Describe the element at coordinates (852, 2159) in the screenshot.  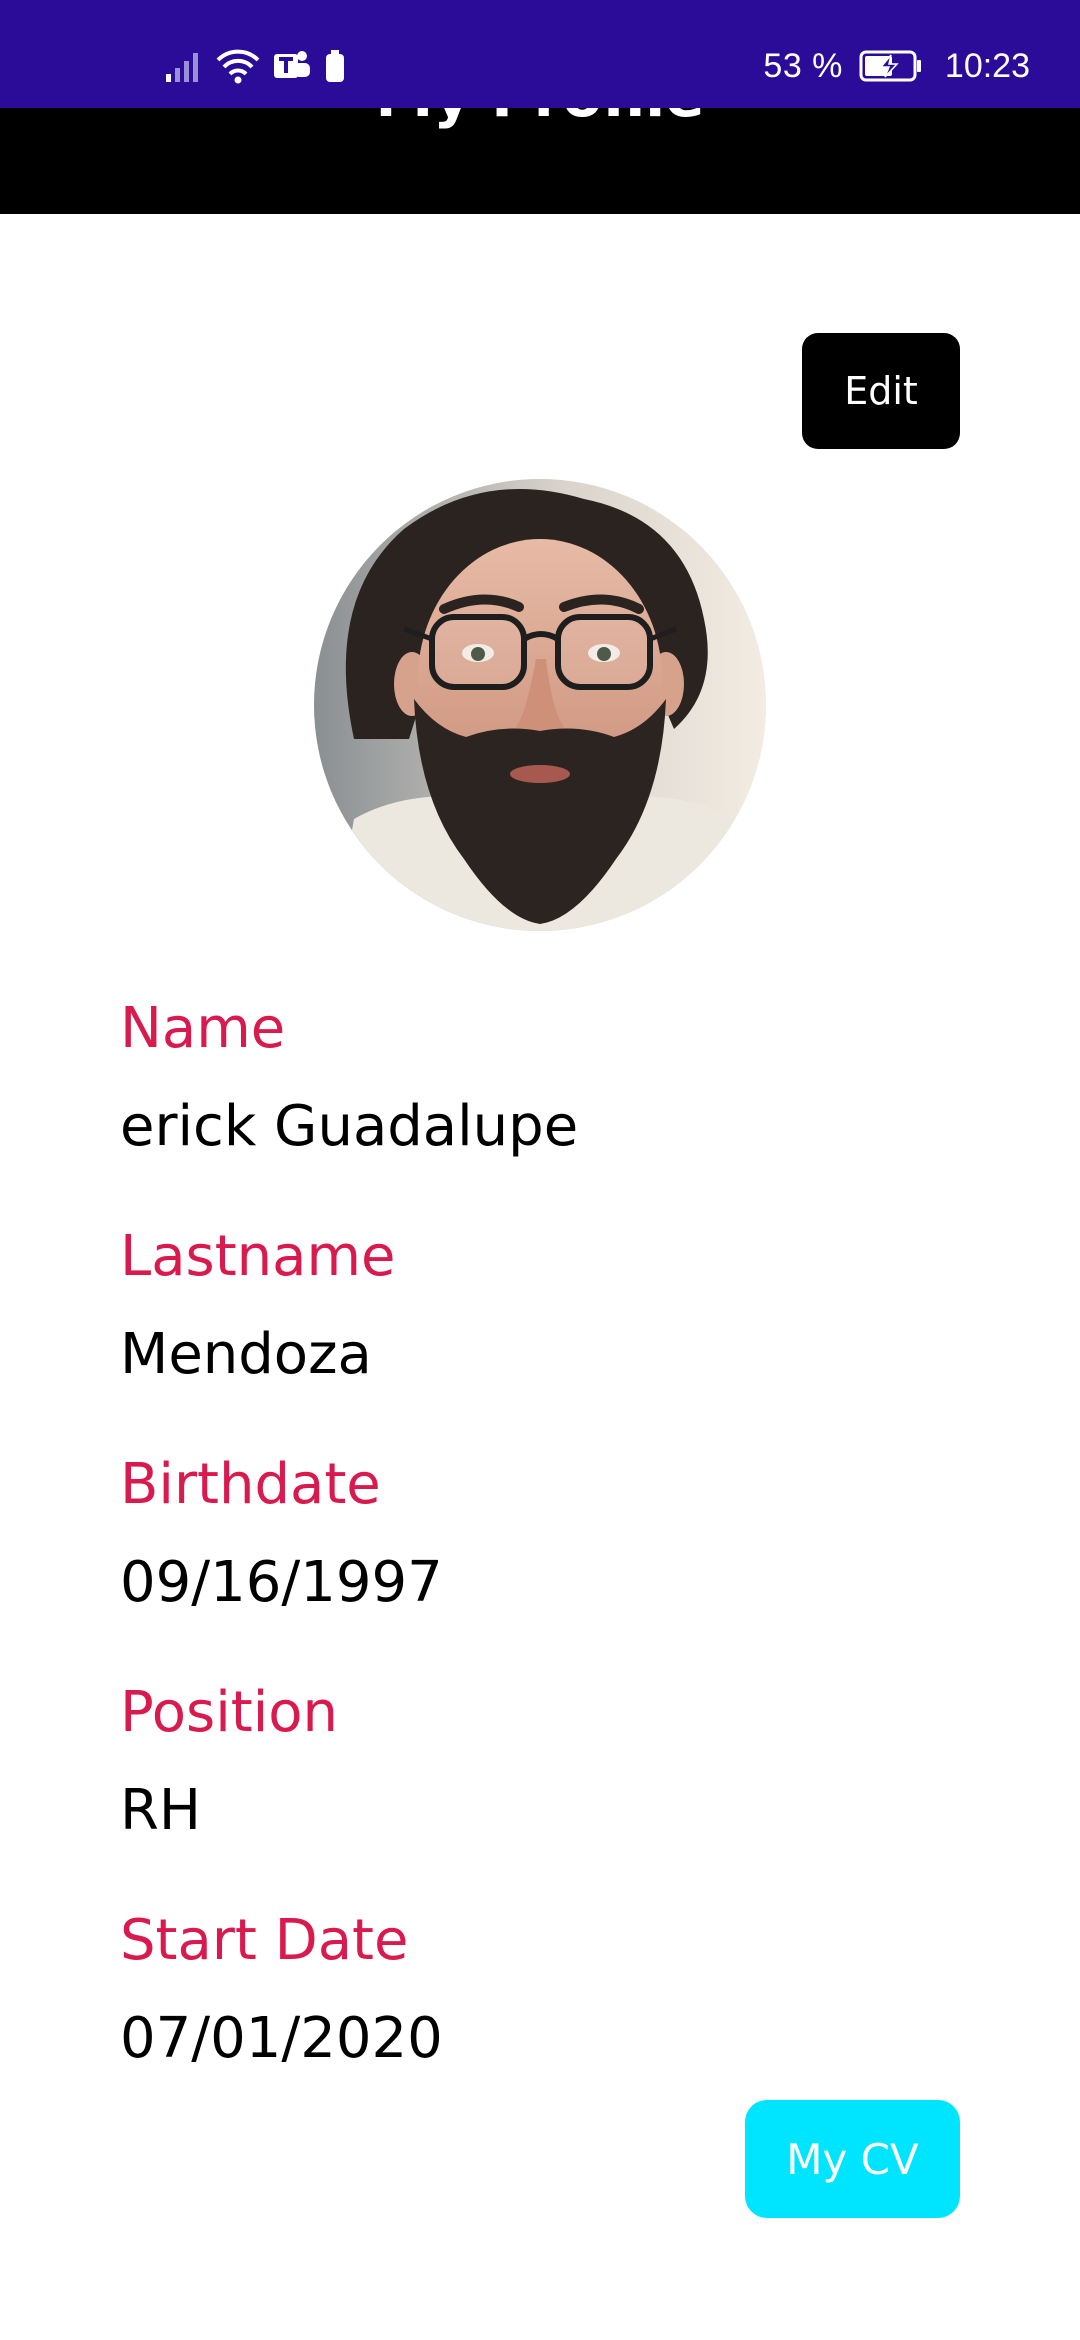
I see `my-cv-button: My CV` at that location.